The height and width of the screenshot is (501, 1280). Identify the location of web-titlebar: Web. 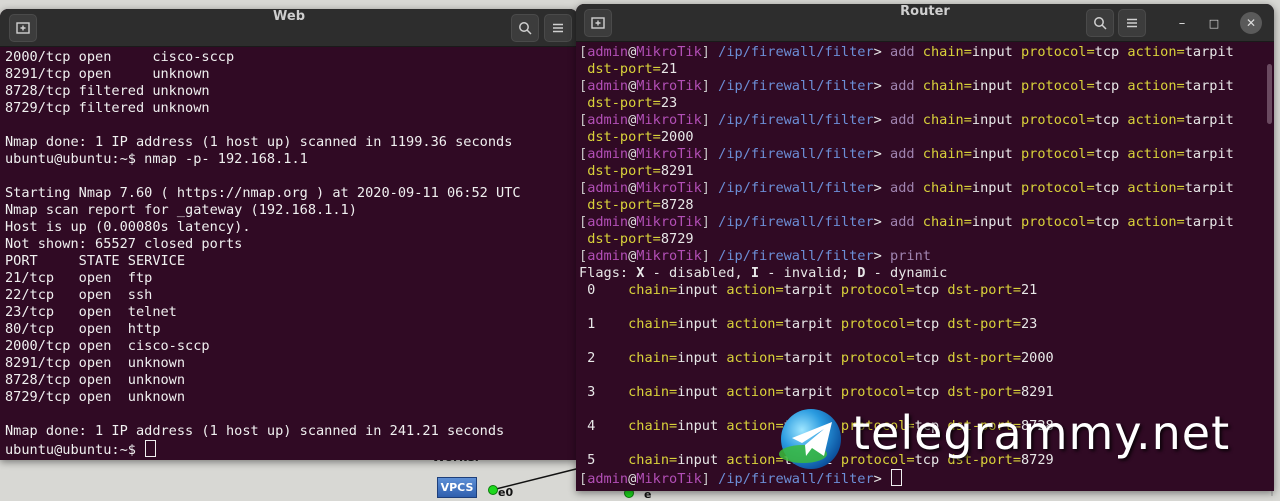
(289, 28).